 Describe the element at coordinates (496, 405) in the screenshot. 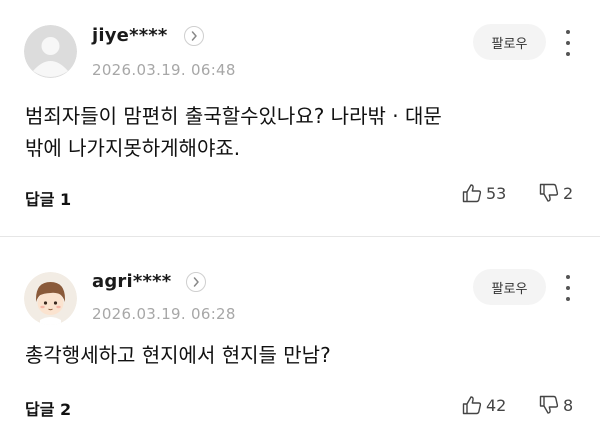

I see `like-count: 42` at that location.